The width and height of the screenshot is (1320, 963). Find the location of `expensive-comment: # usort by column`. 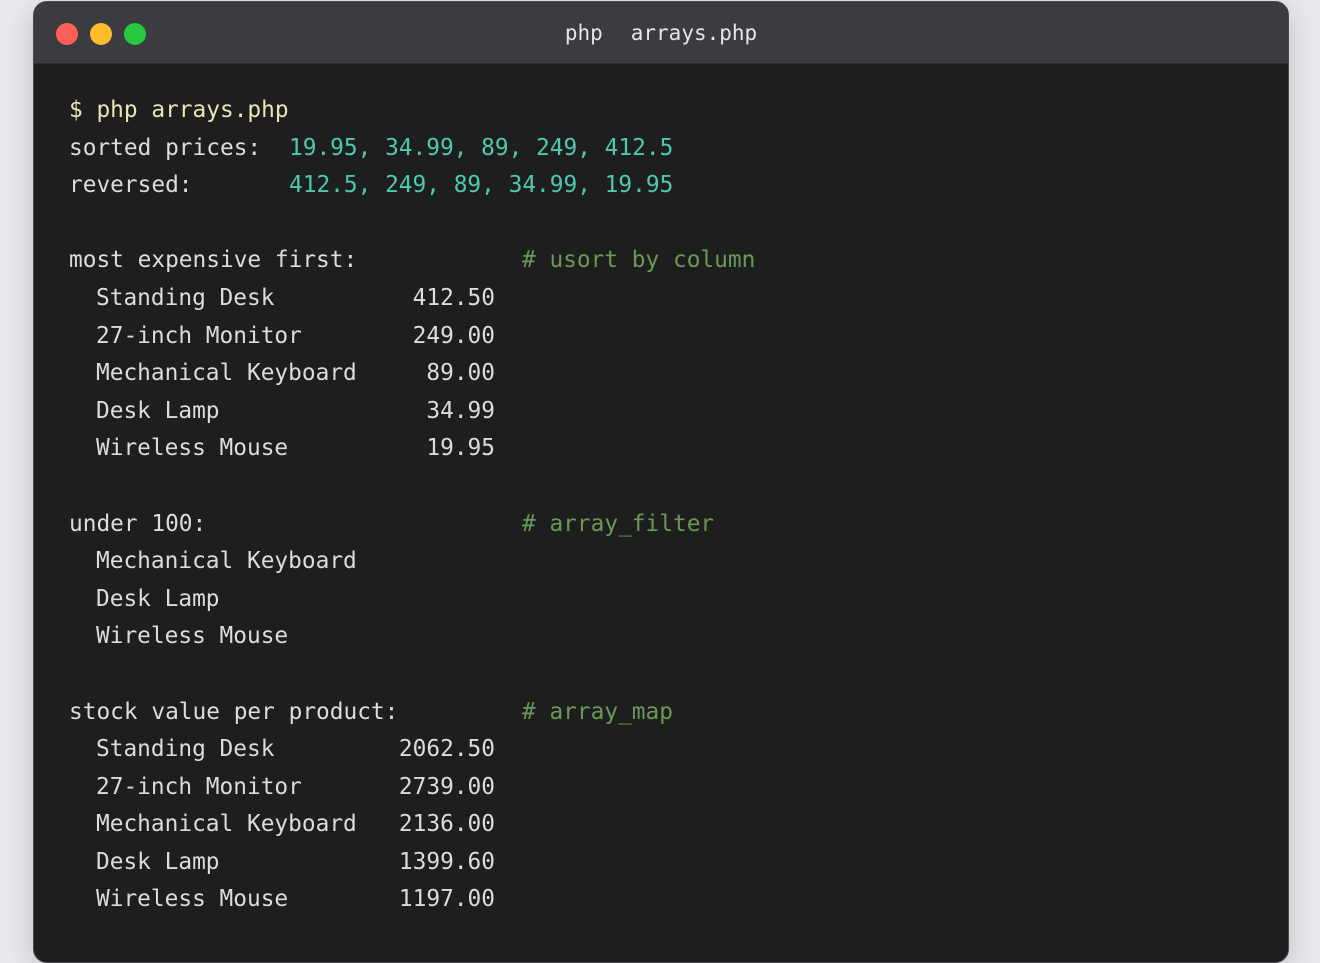

expensive-comment: # usort by column is located at coordinates (639, 260).